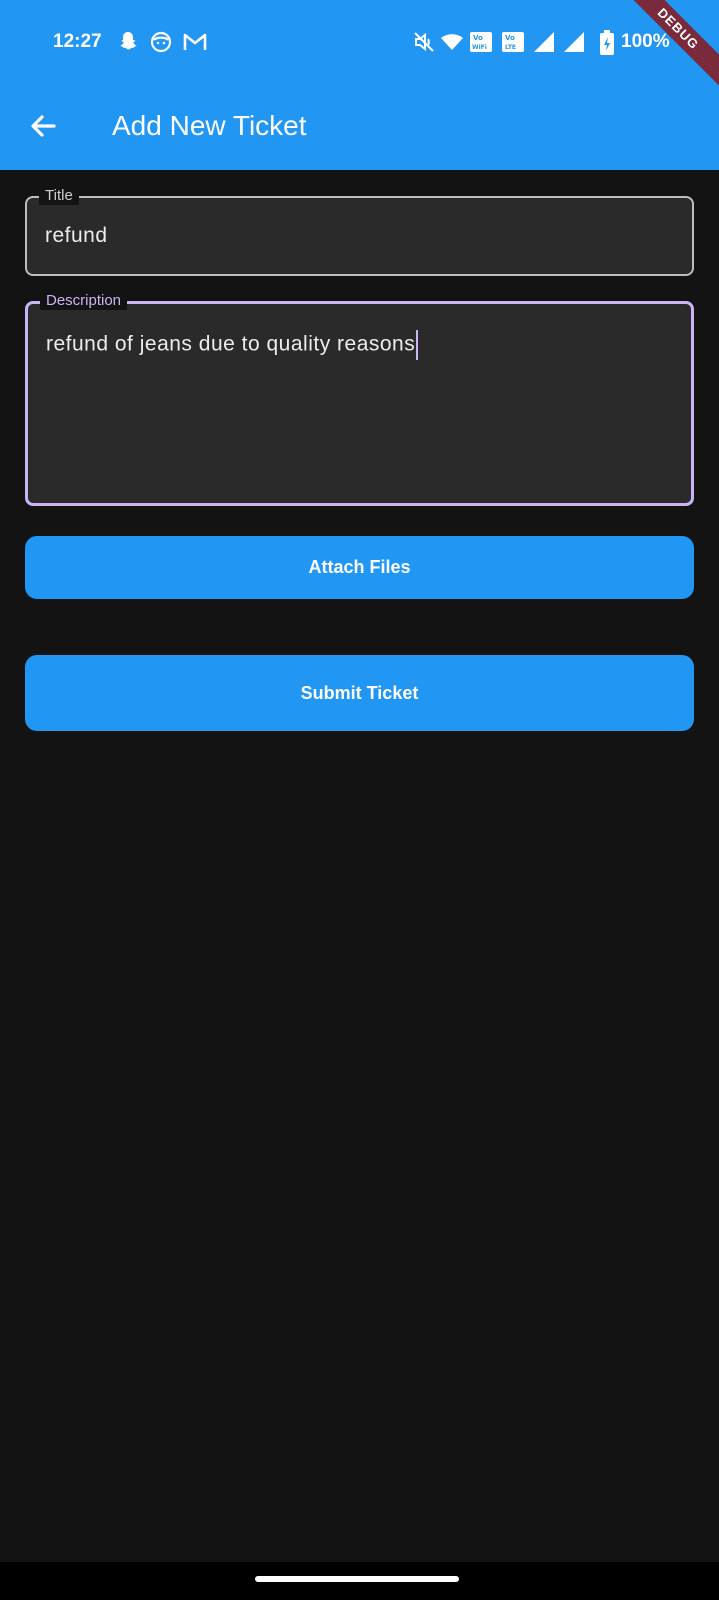 This screenshot has width=719, height=1600. I want to click on gmail-icon, so click(195, 41).